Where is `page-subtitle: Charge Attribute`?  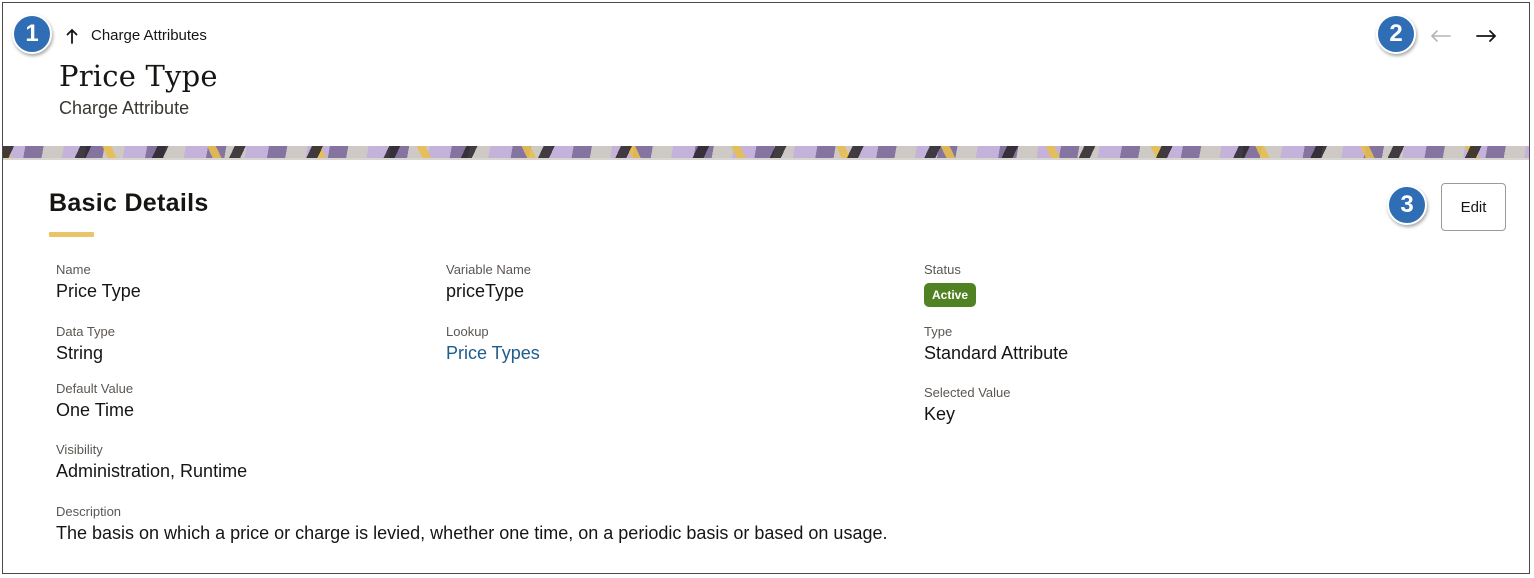 page-subtitle: Charge Attribute is located at coordinates (124, 108).